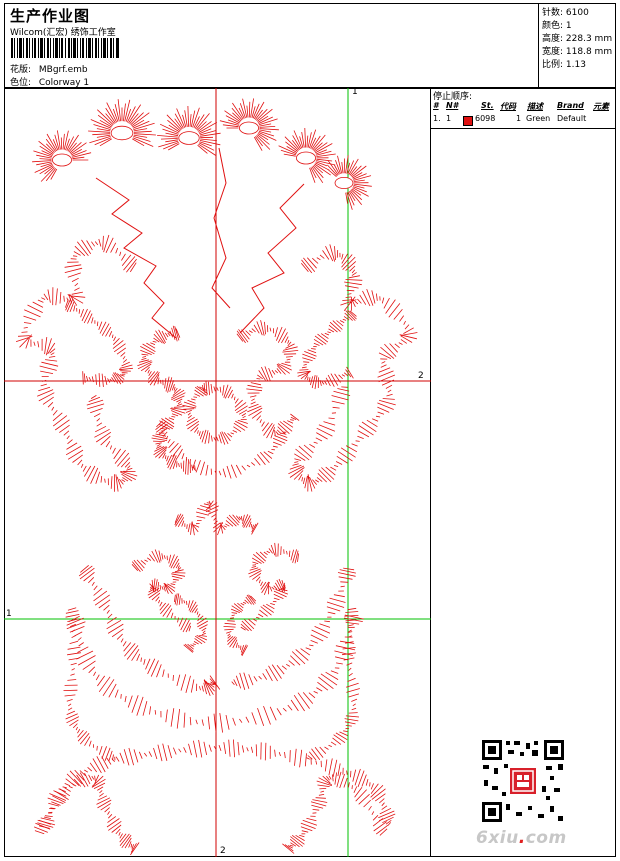  Describe the element at coordinates (50, 16) in the screenshot. I see `page-title: 生产作业图` at that location.